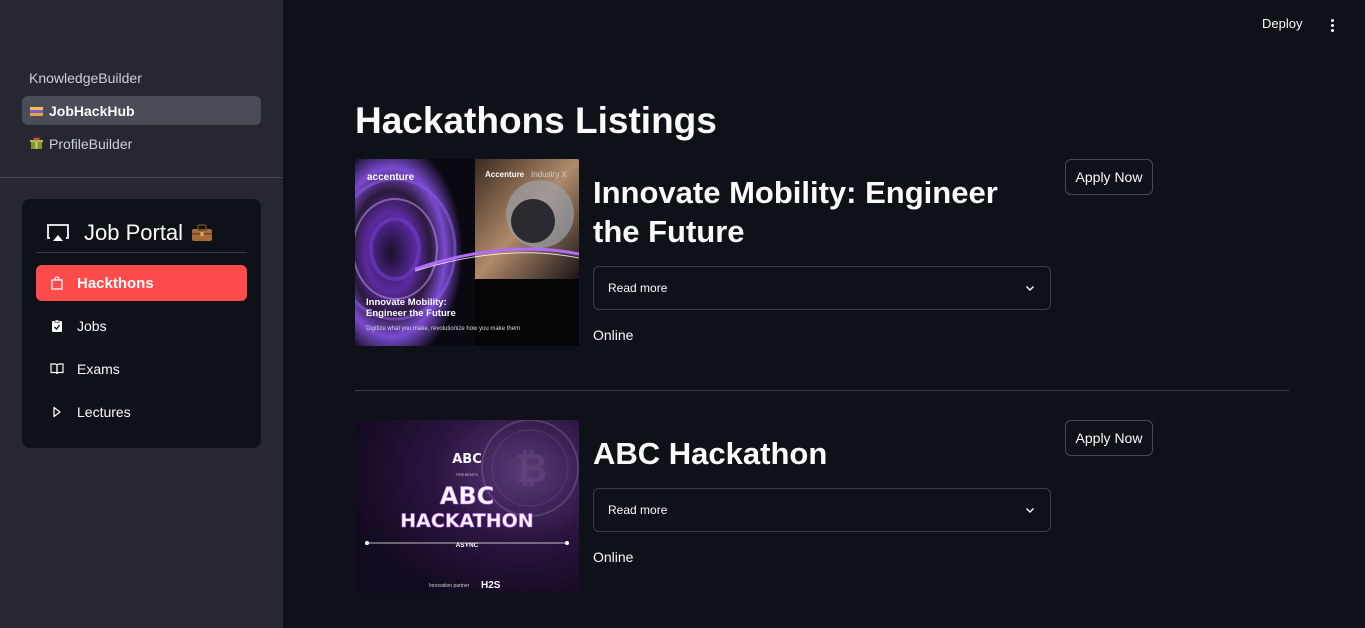 The image size is (1365, 628). What do you see at coordinates (104, 412) in the screenshot?
I see `nav-item-label: Lectures` at bounding box center [104, 412].